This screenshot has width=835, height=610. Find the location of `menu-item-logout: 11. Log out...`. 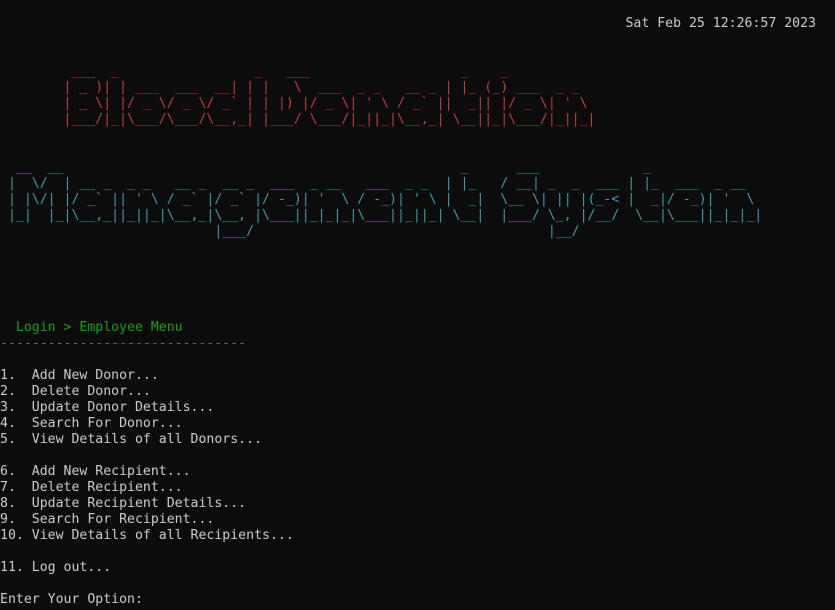

menu-item-logout: 11. Log out... is located at coordinates (147, 568).